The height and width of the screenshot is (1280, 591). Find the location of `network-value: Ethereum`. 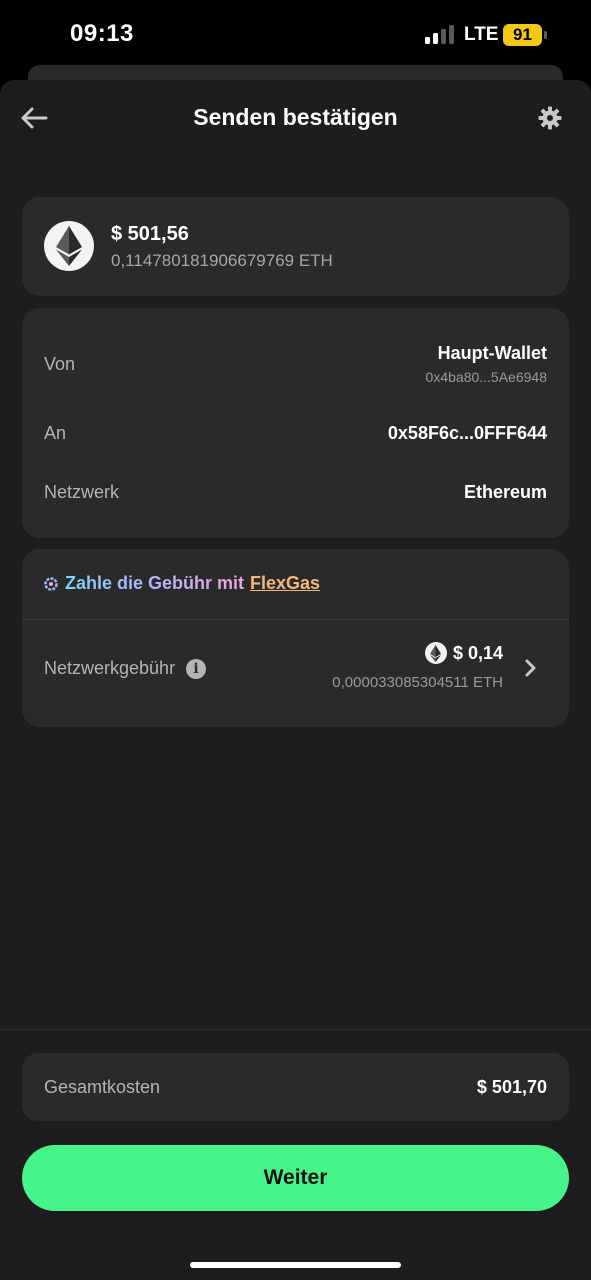

network-value: Ethereum is located at coordinates (505, 492).